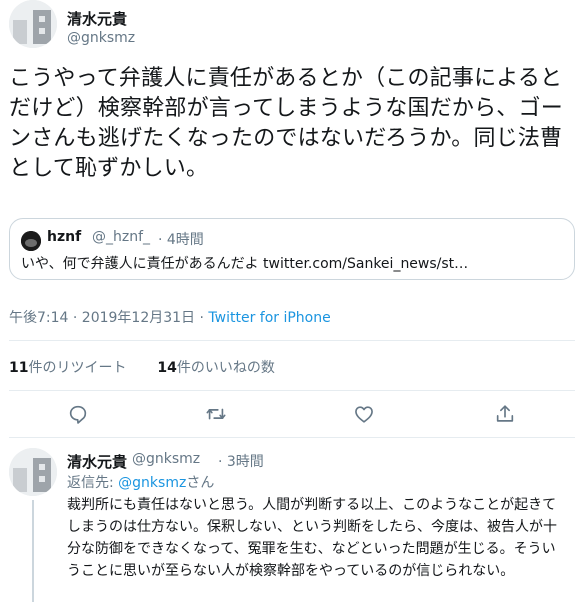  Describe the element at coordinates (31, 241) in the screenshot. I see `quoted-author-avatar` at that location.